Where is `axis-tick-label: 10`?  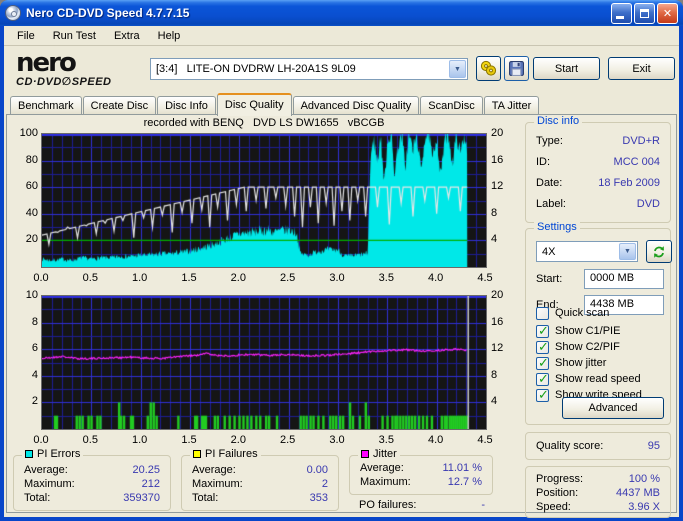 axis-tick-label: 10 is located at coordinates (31, 295).